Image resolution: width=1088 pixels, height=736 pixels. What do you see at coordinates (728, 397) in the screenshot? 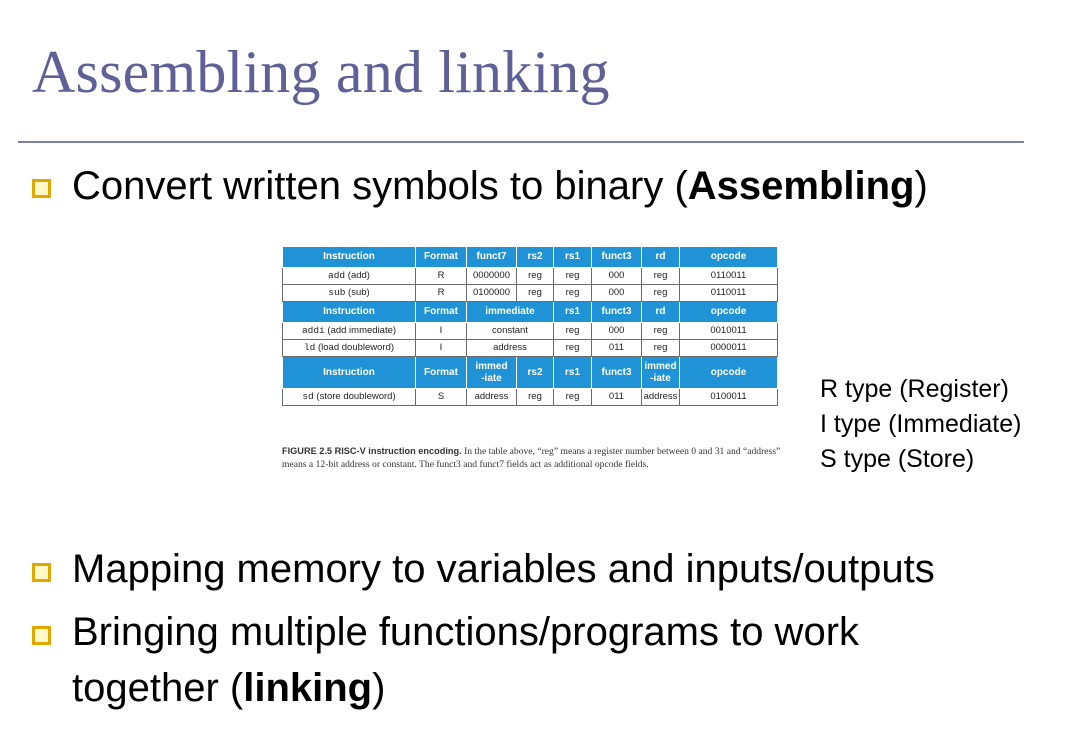
I see `table-cell: 0100011` at bounding box center [728, 397].